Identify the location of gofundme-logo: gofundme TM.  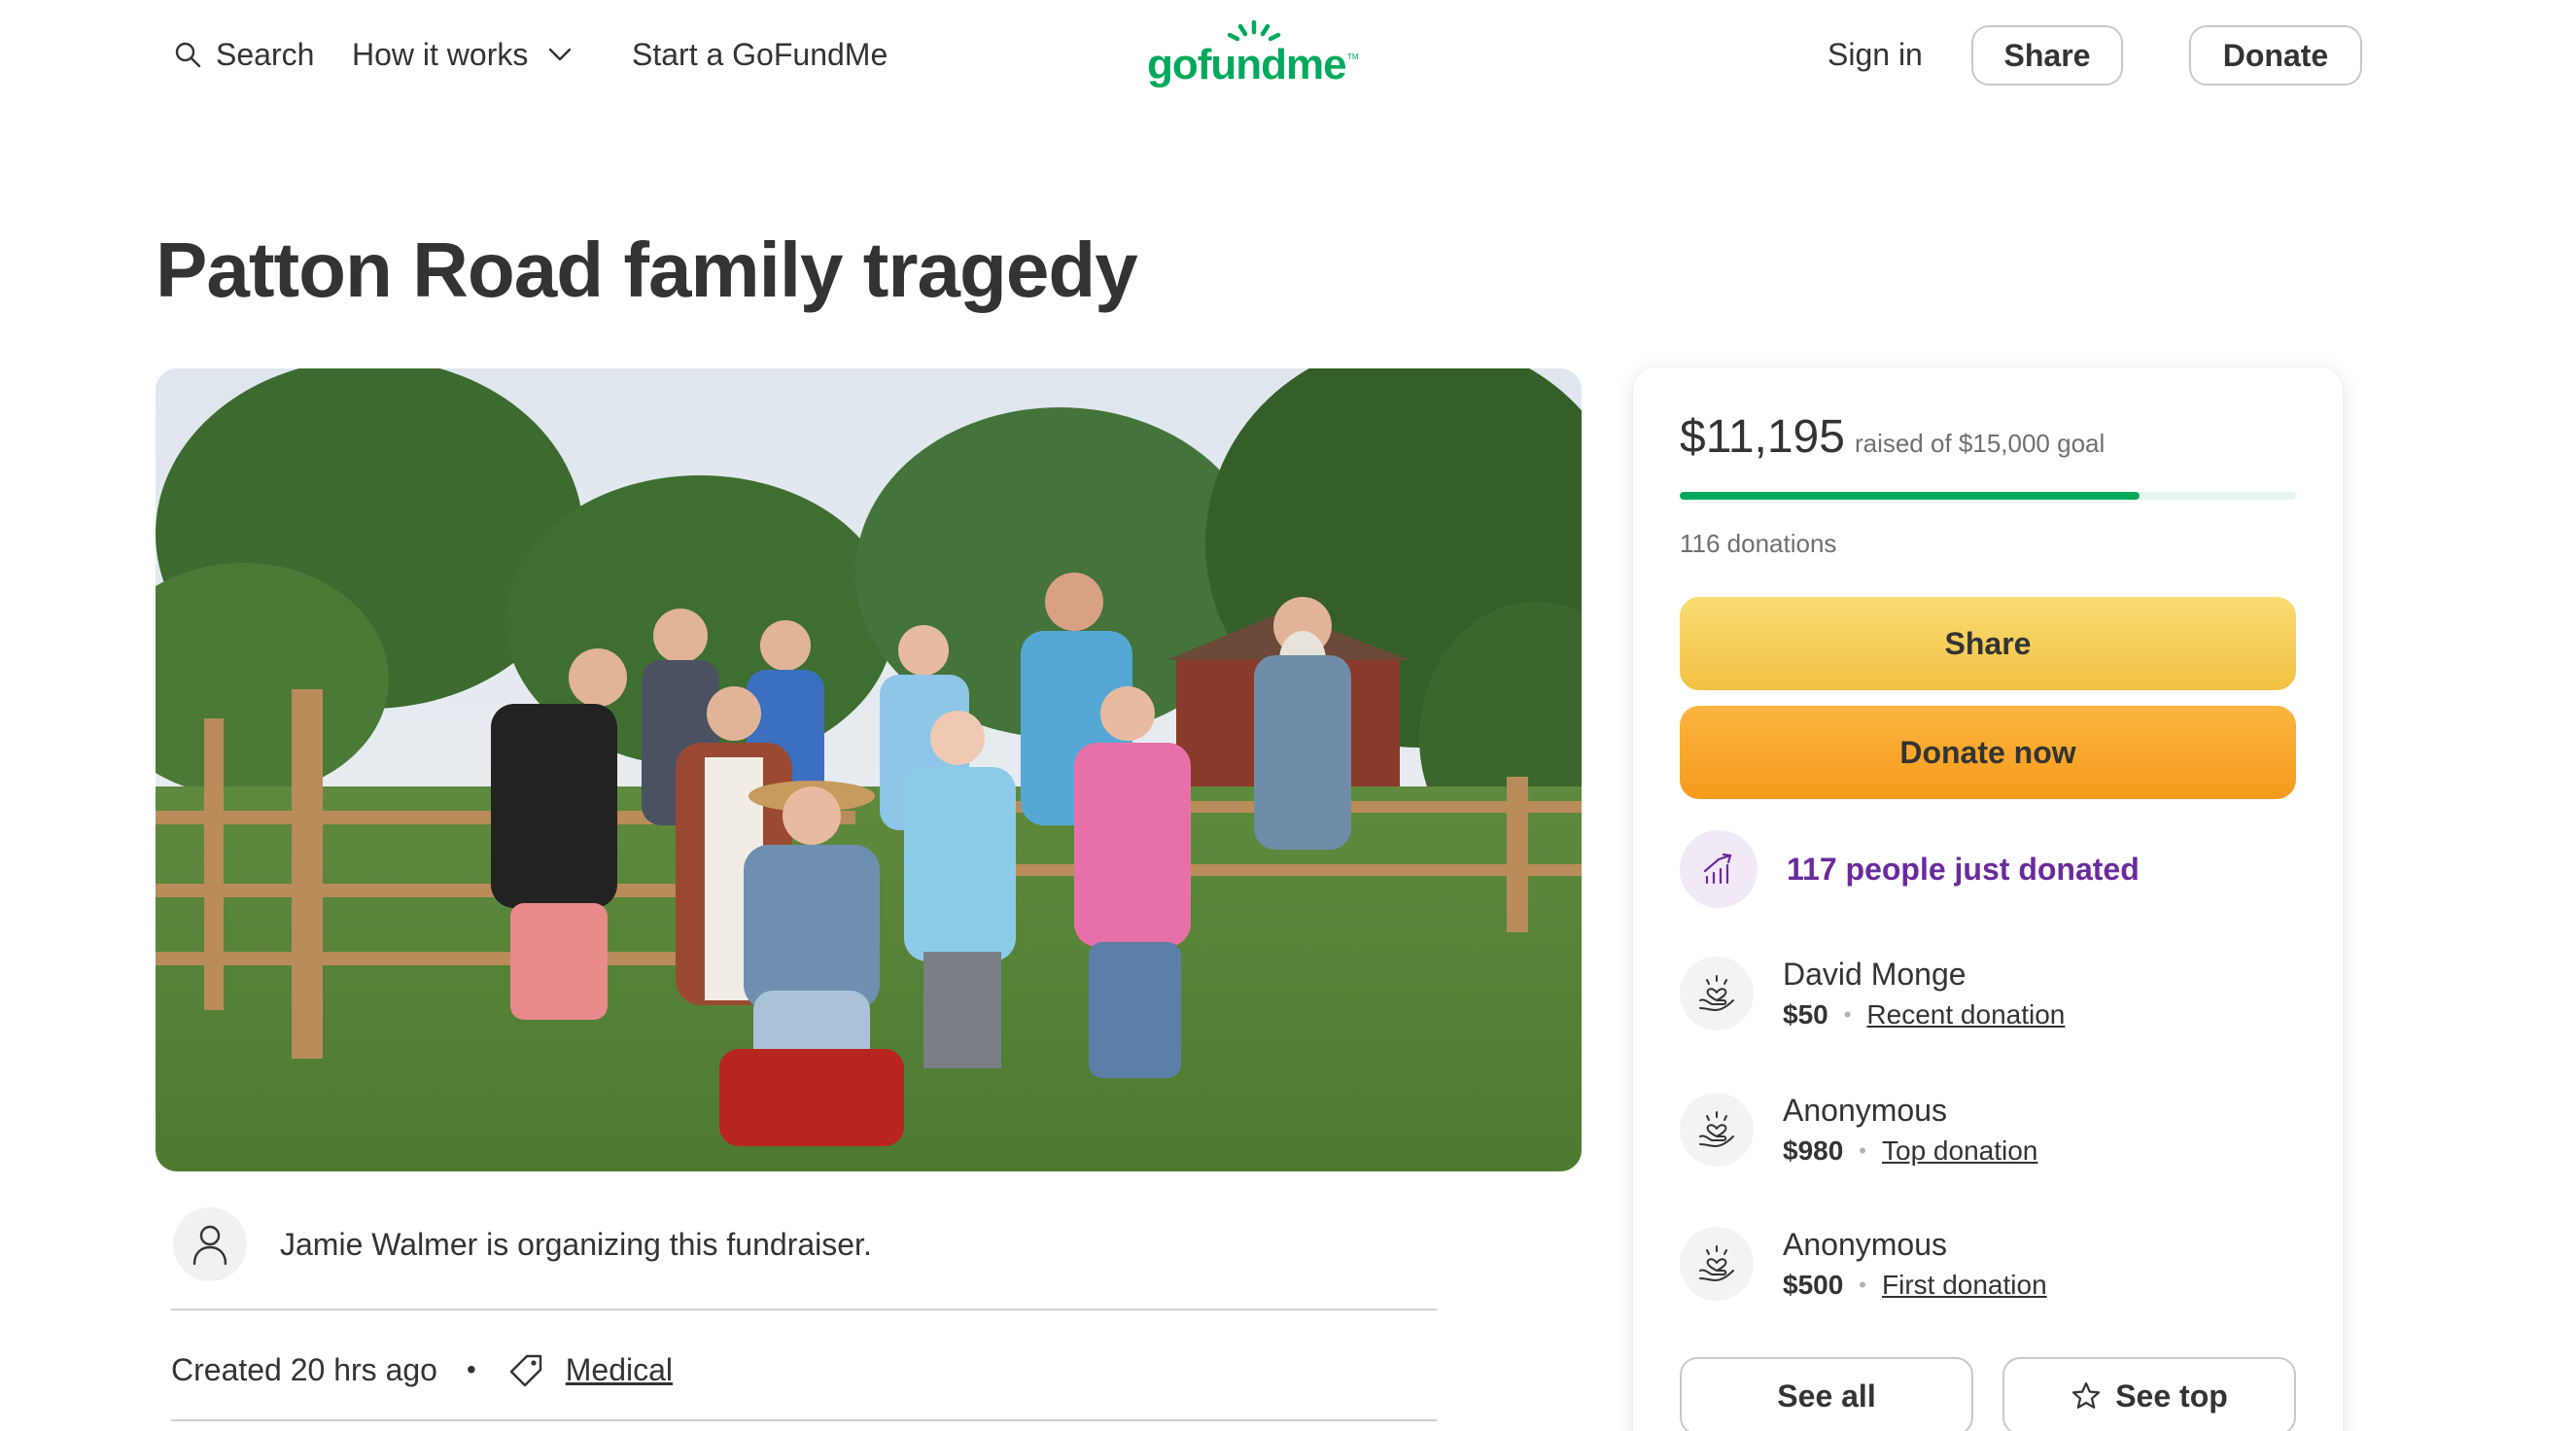
(1254, 56).